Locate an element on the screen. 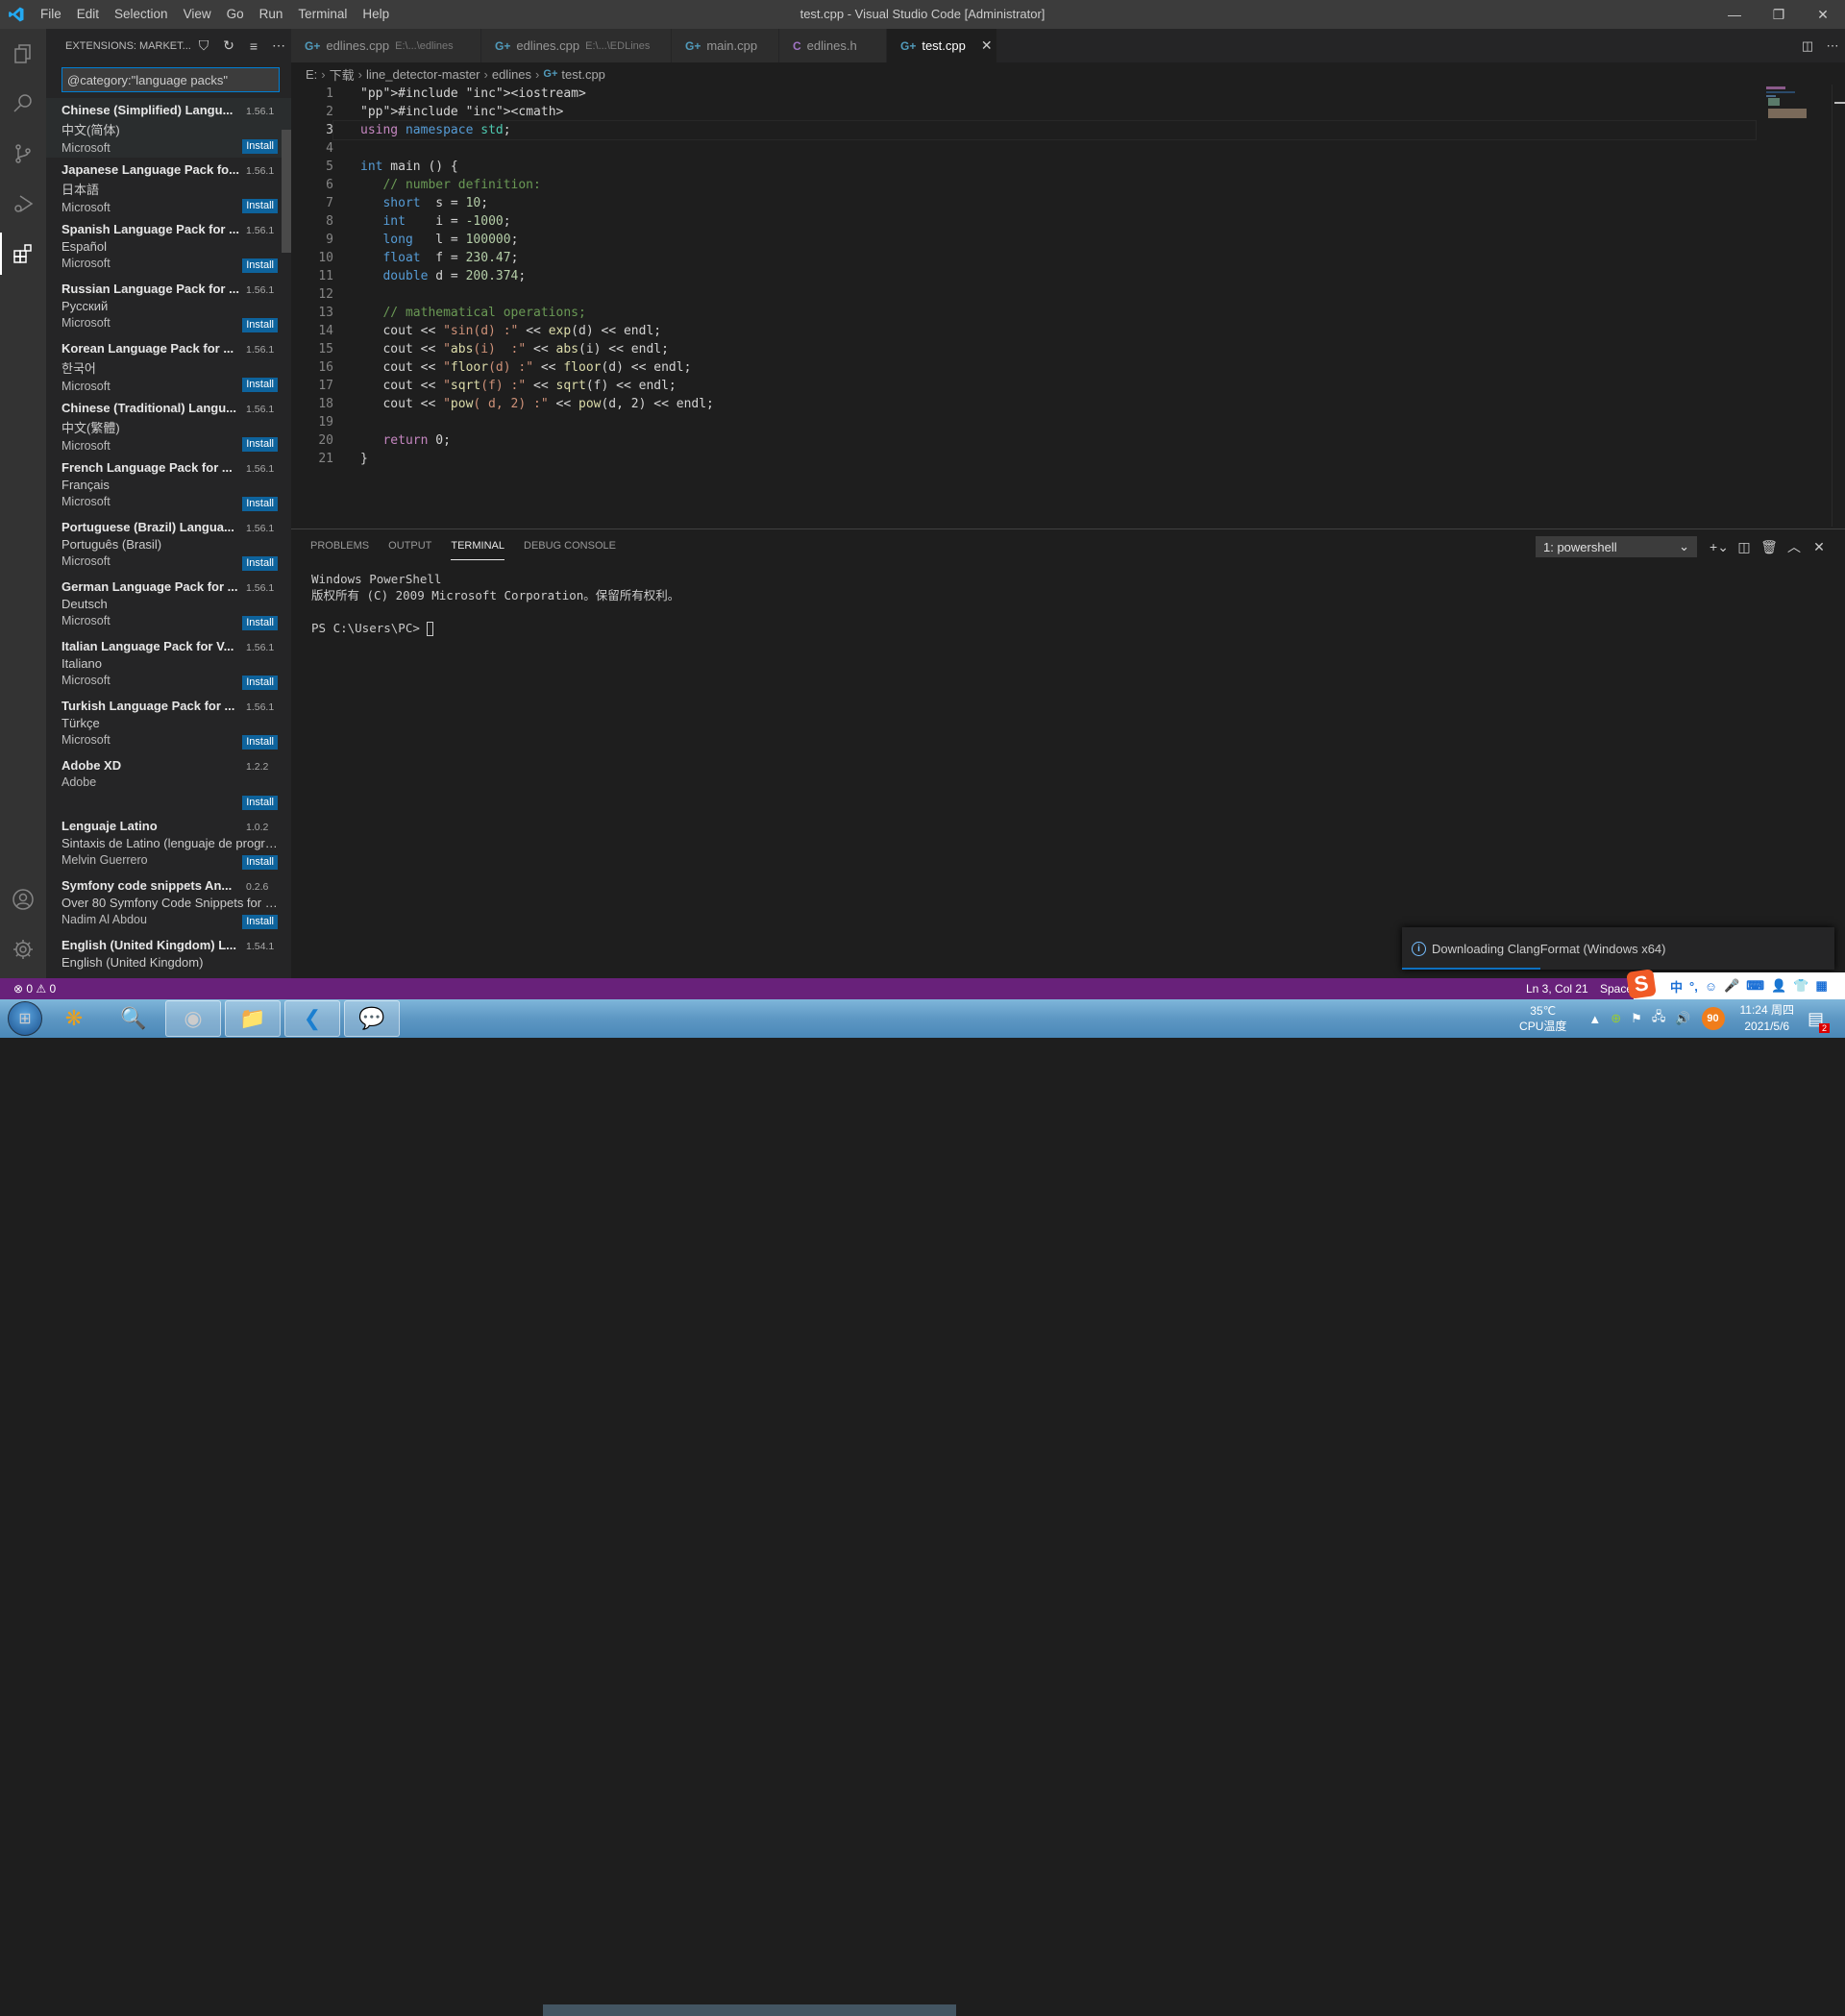 The width and height of the screenshot is (1845, 2016). menu-item-edit: Edit is located at coordinates (88, 14).